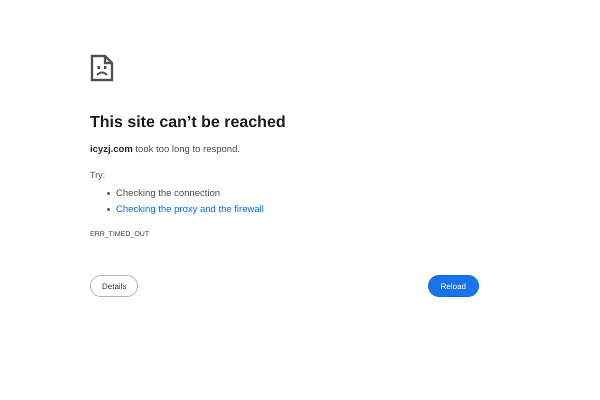  What do you see at coordinates (168, 193) in the screenshot?
I see `suggestion-text: Checking the connection` at bounding box center [168, 193].